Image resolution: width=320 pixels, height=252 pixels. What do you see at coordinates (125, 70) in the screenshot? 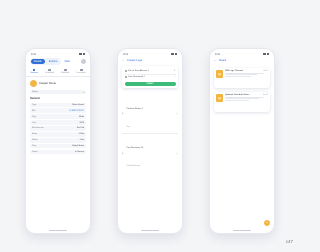
I see `origin-dot-icon` at bounding box center [125, 70].